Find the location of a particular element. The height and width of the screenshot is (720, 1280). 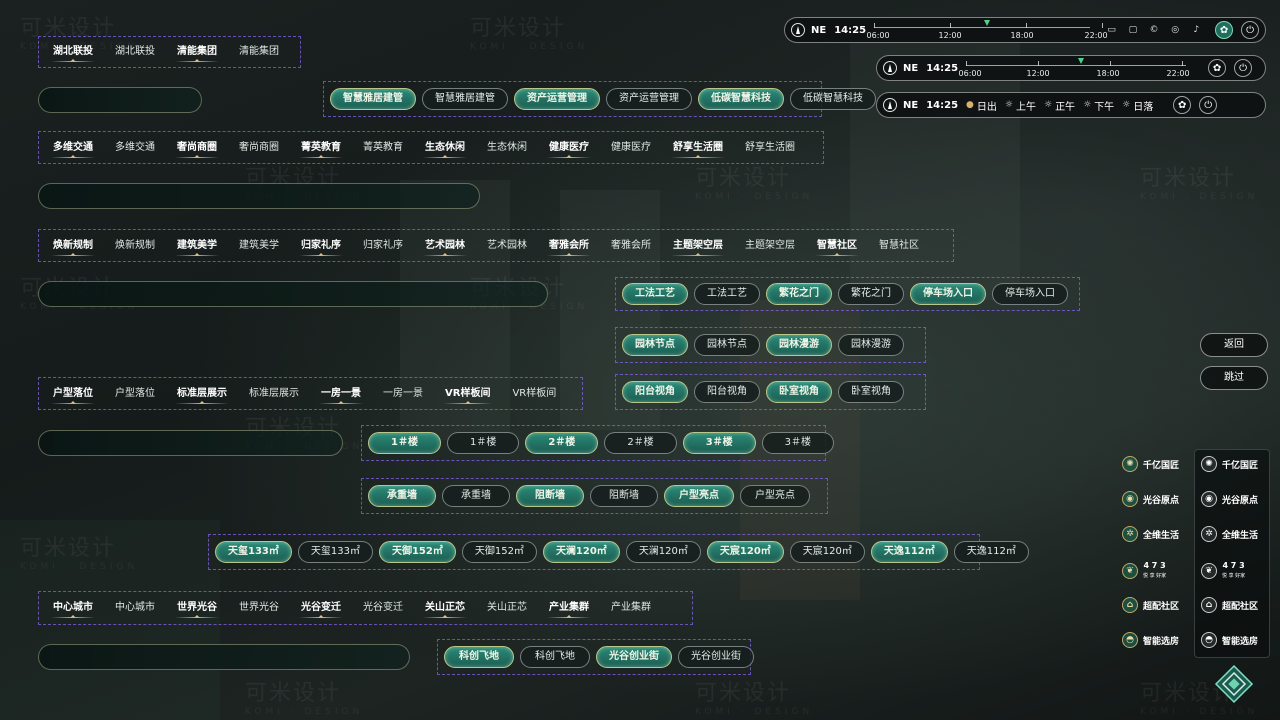

copyright-icon: © is located at coordinates (1153, 30).